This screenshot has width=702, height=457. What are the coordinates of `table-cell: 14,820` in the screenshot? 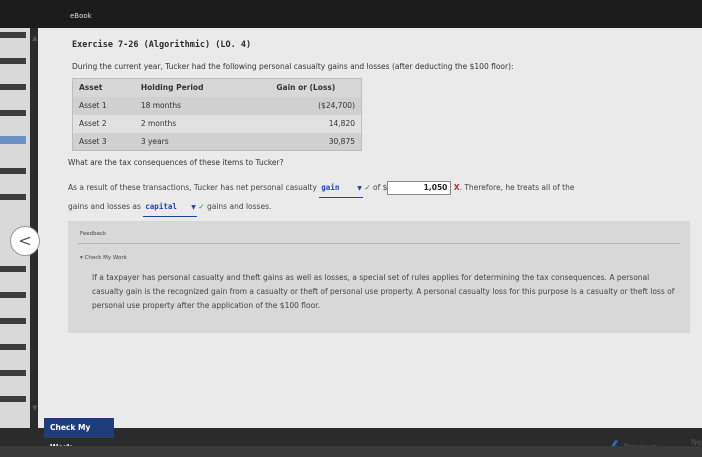 It's located at (306, 123).